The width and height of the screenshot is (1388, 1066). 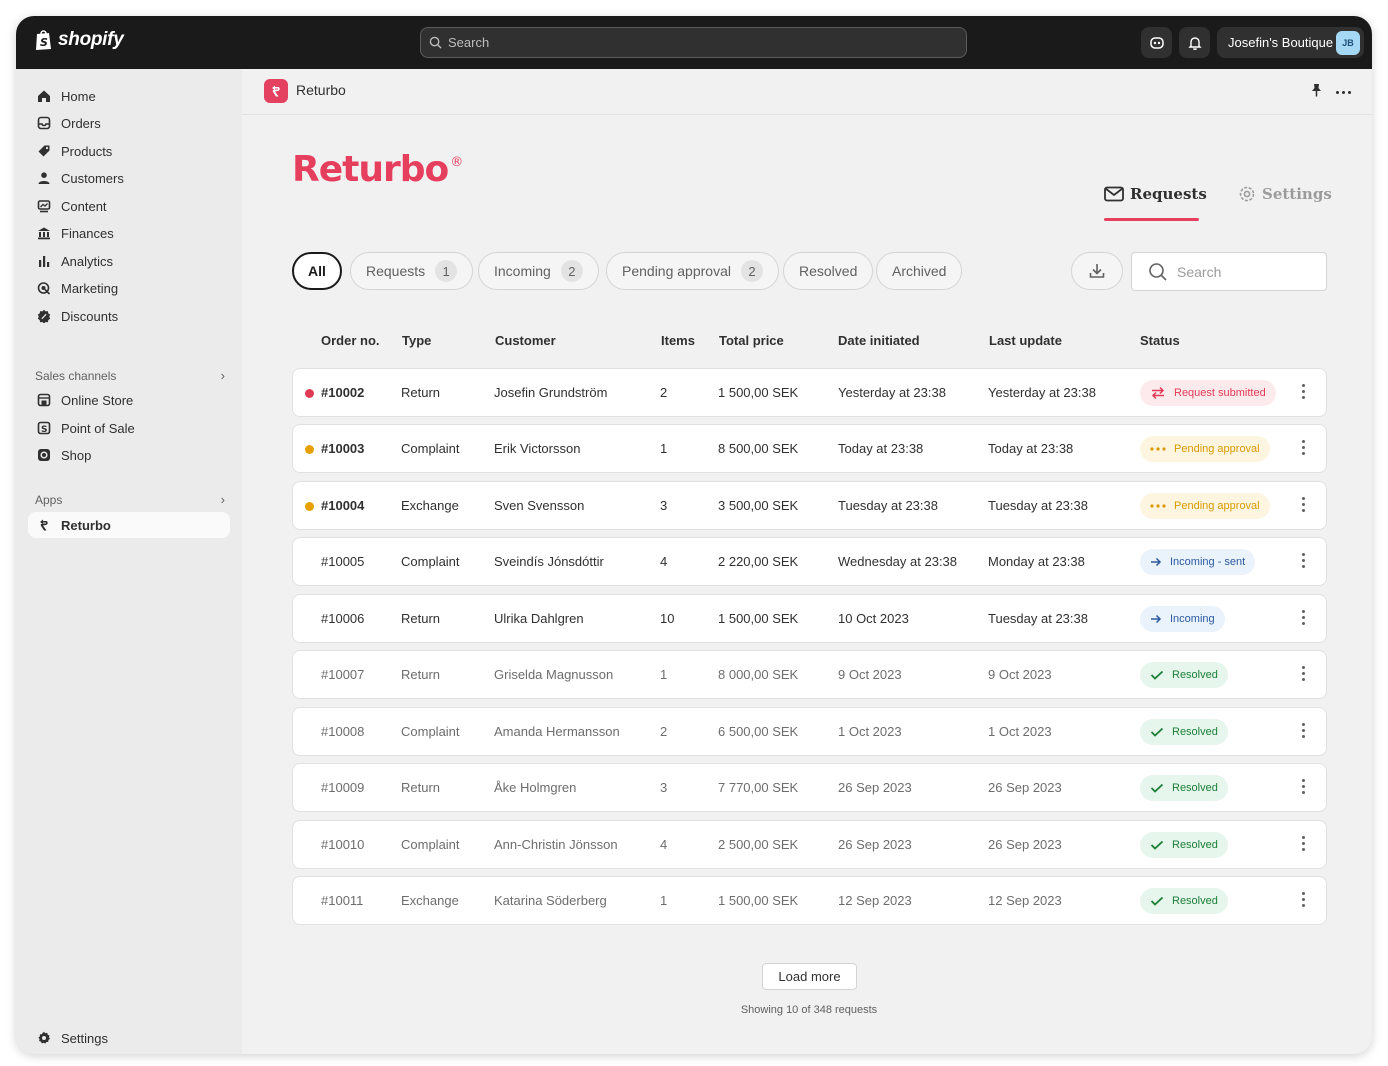 What do you see at coordinates (342, 448) in the screenshot?
I see `cell-order-no: #10003` at bounding box center [342, 448].